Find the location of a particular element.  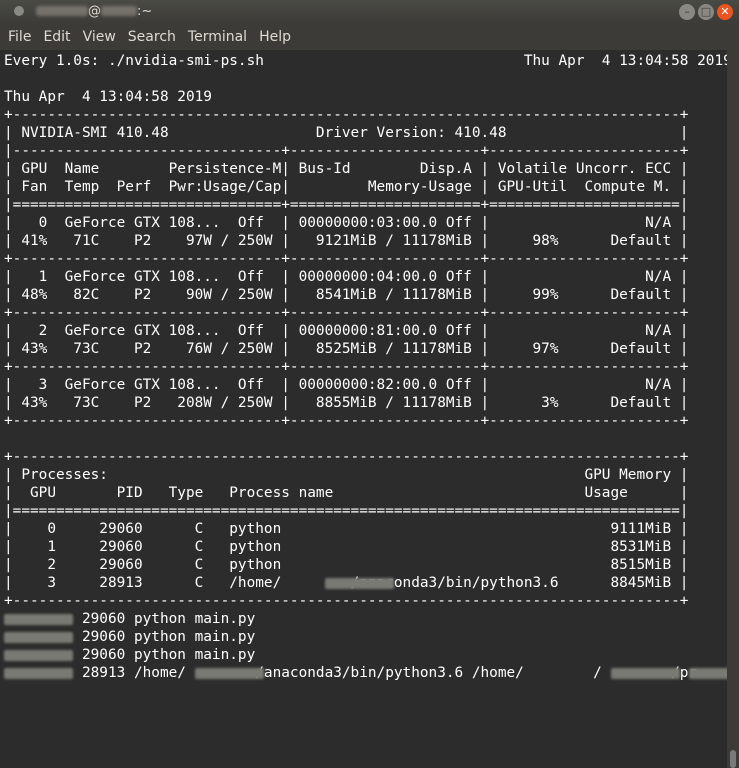

minimize-button: – is located at coordinates (687, 12).